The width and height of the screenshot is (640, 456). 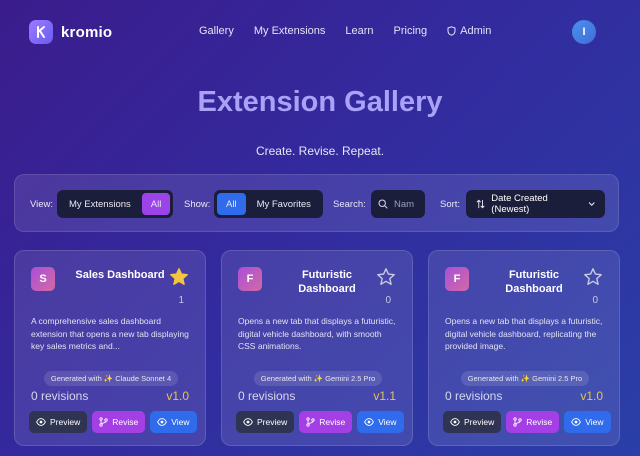 What do you see at coordinates (120, 275) in the screenshot?
I see `extension-title: Sales Dashboard` at bounding box center [120, 275].